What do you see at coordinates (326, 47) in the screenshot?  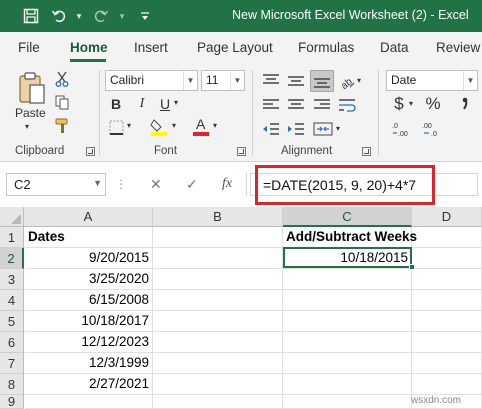 I see `tab-formulas: Formulas` at bounding box center [326, 47].